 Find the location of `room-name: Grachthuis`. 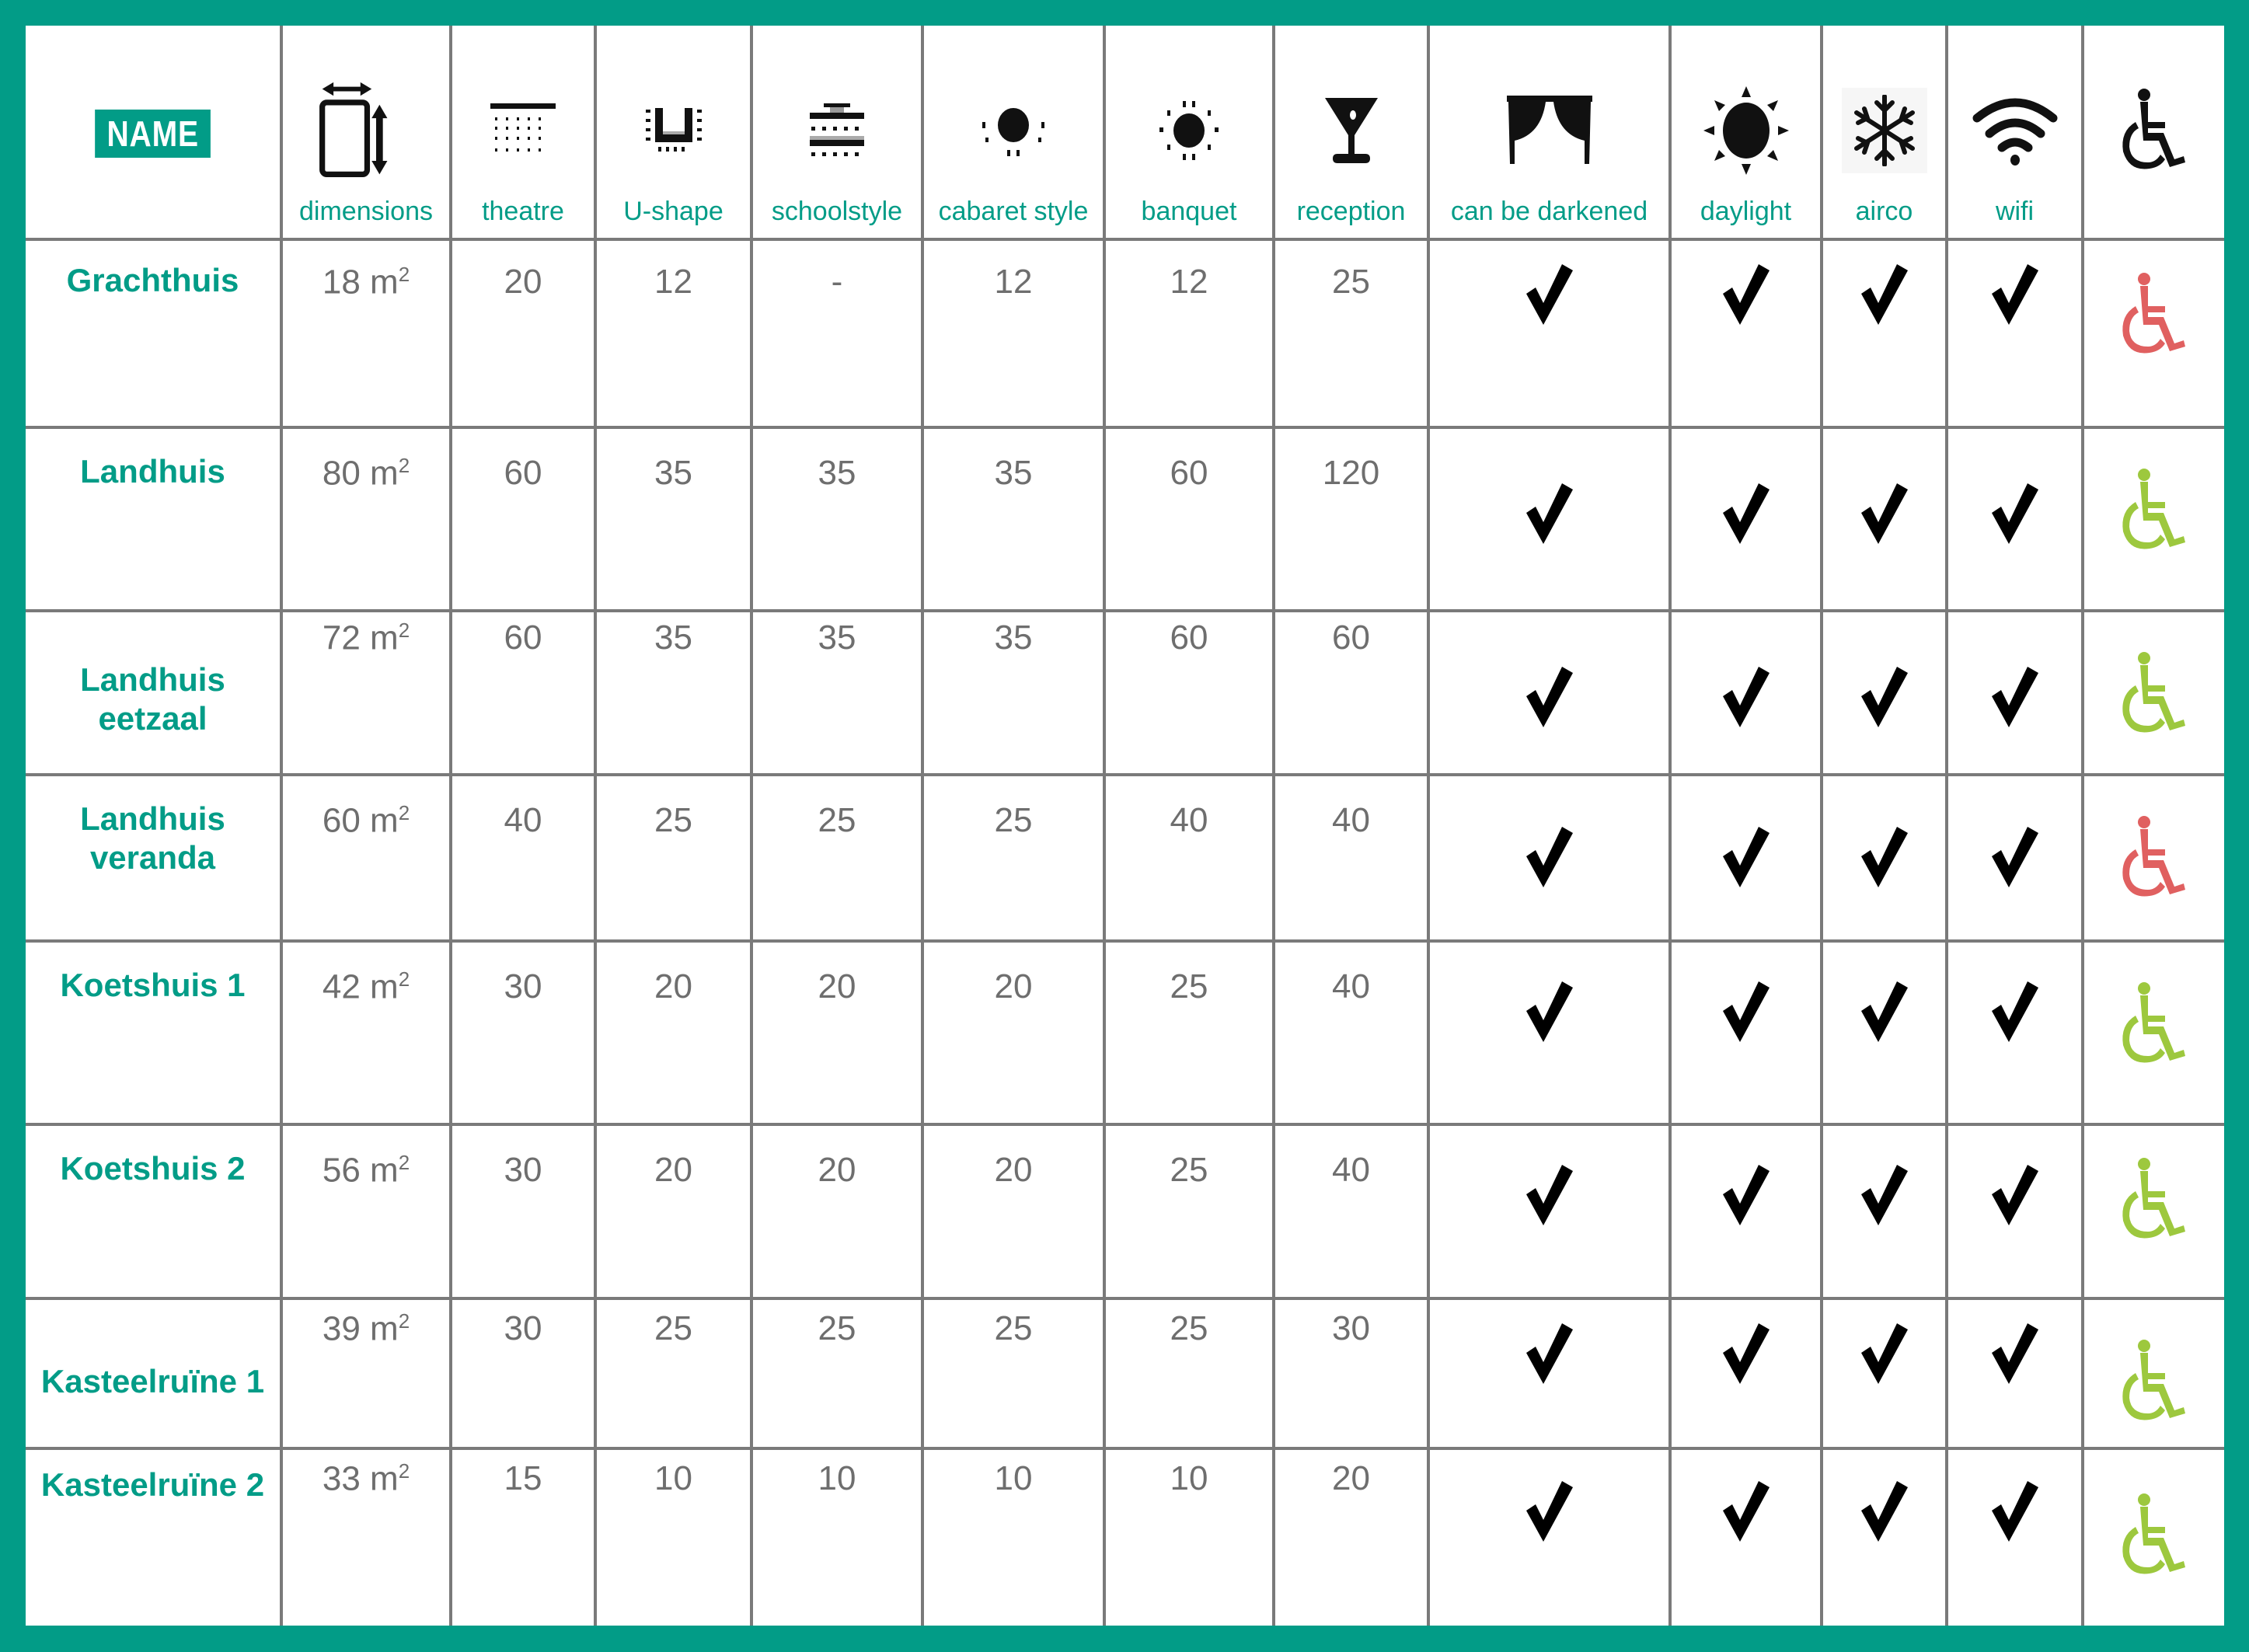

room-name: Grachthuis is located at coordinates (152, 280).